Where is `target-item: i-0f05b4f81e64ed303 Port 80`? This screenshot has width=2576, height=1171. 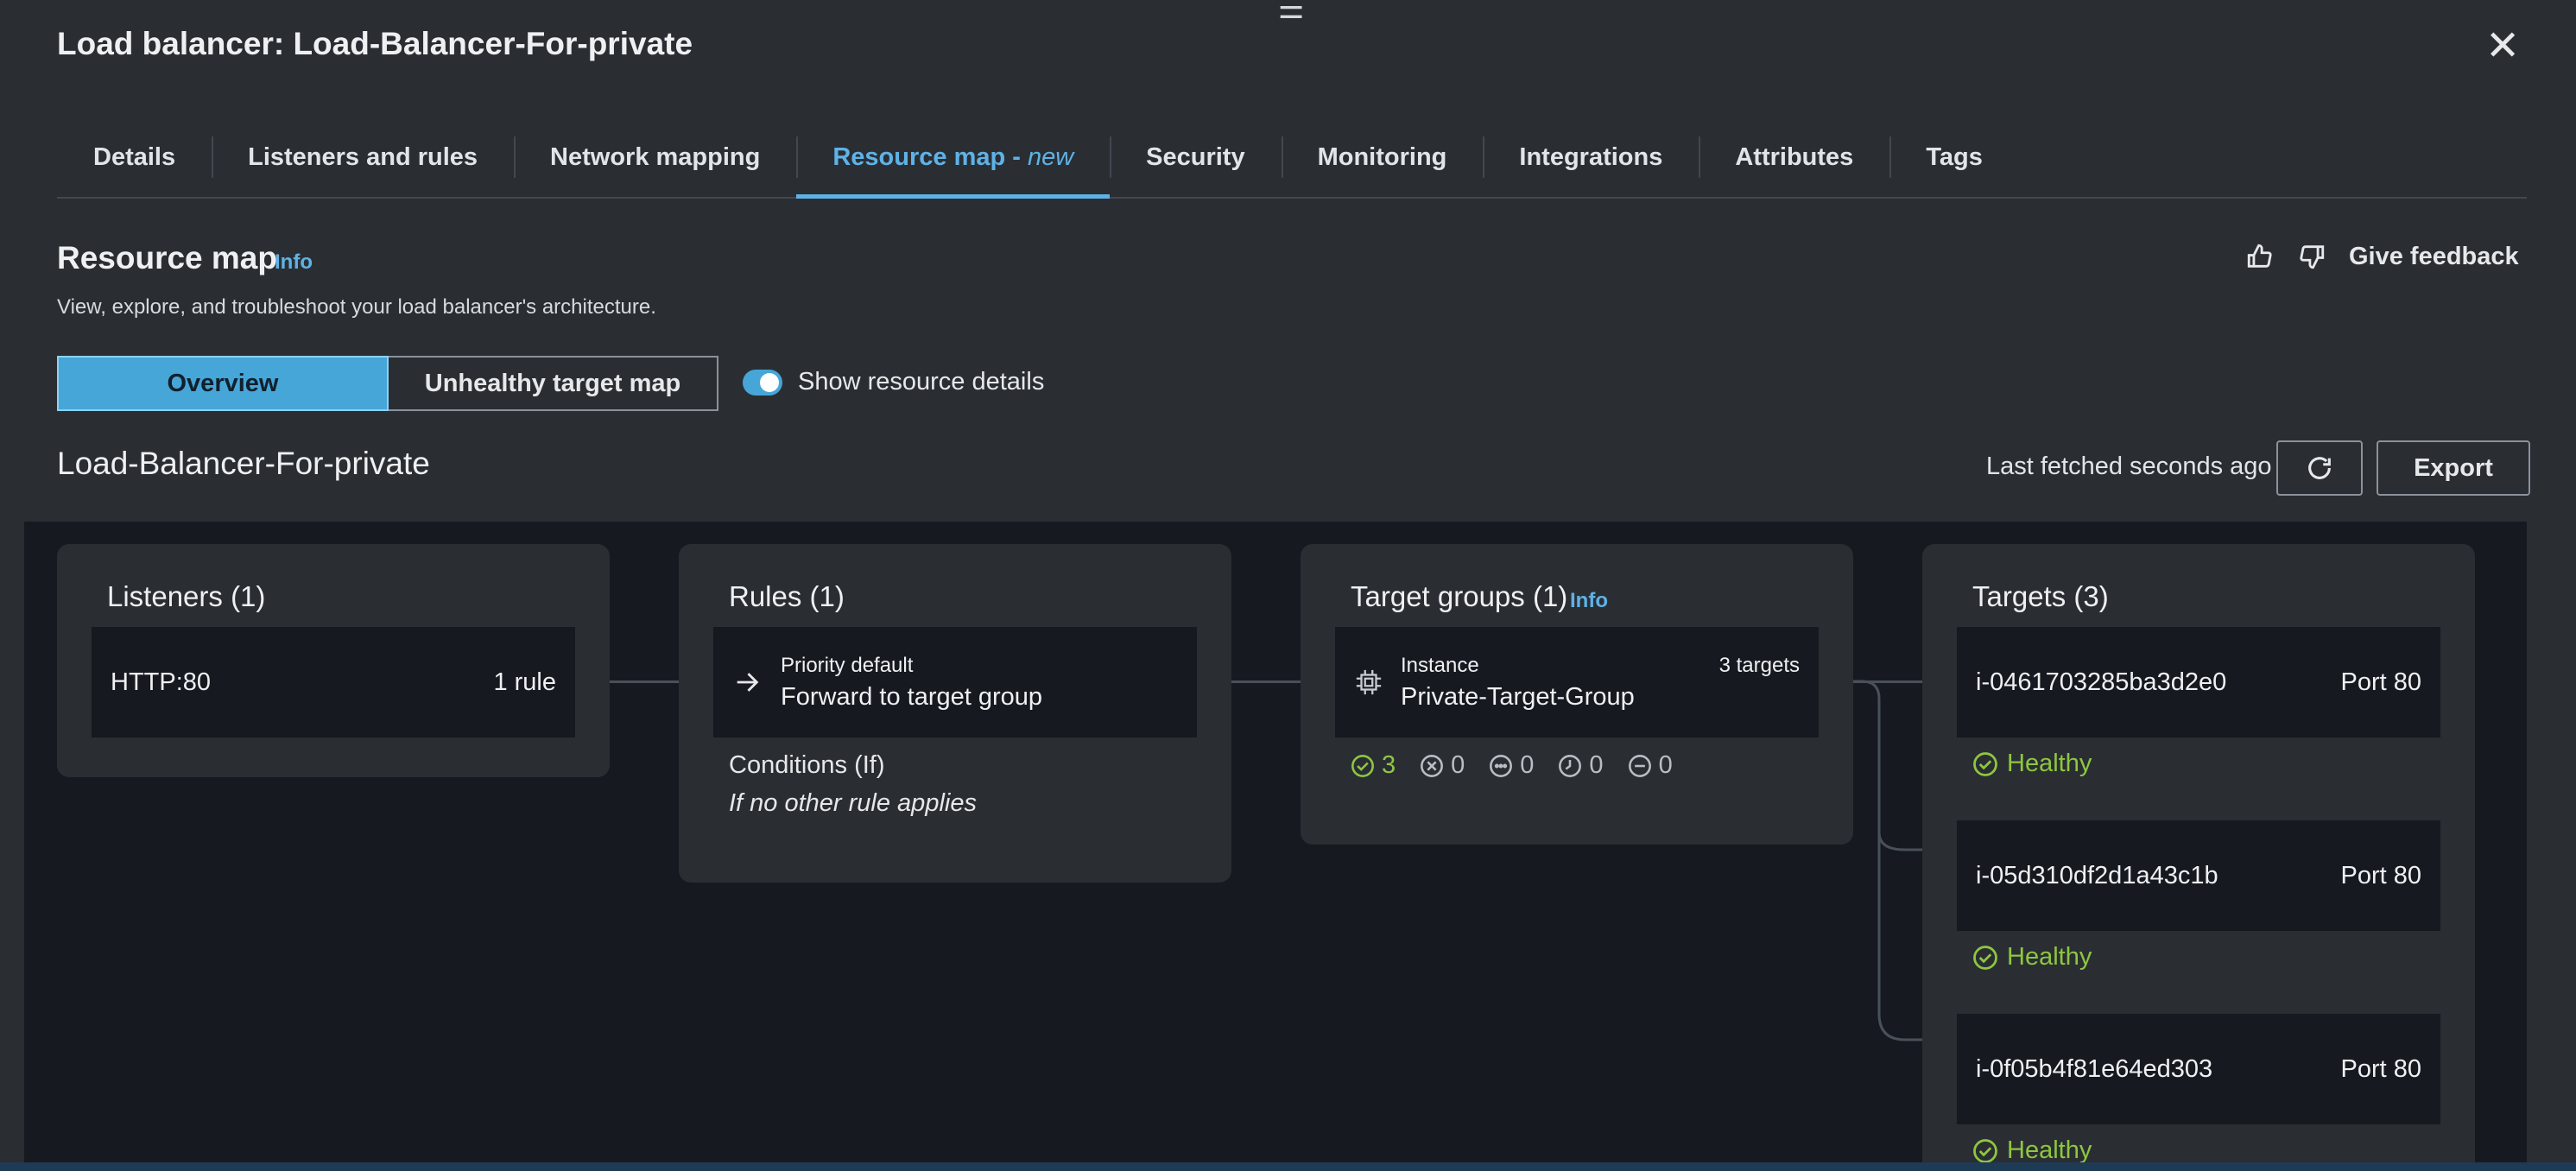
target-item: i-0f05b4f81e64ed303 Port 80 is located at coordinates (2198, 1069).